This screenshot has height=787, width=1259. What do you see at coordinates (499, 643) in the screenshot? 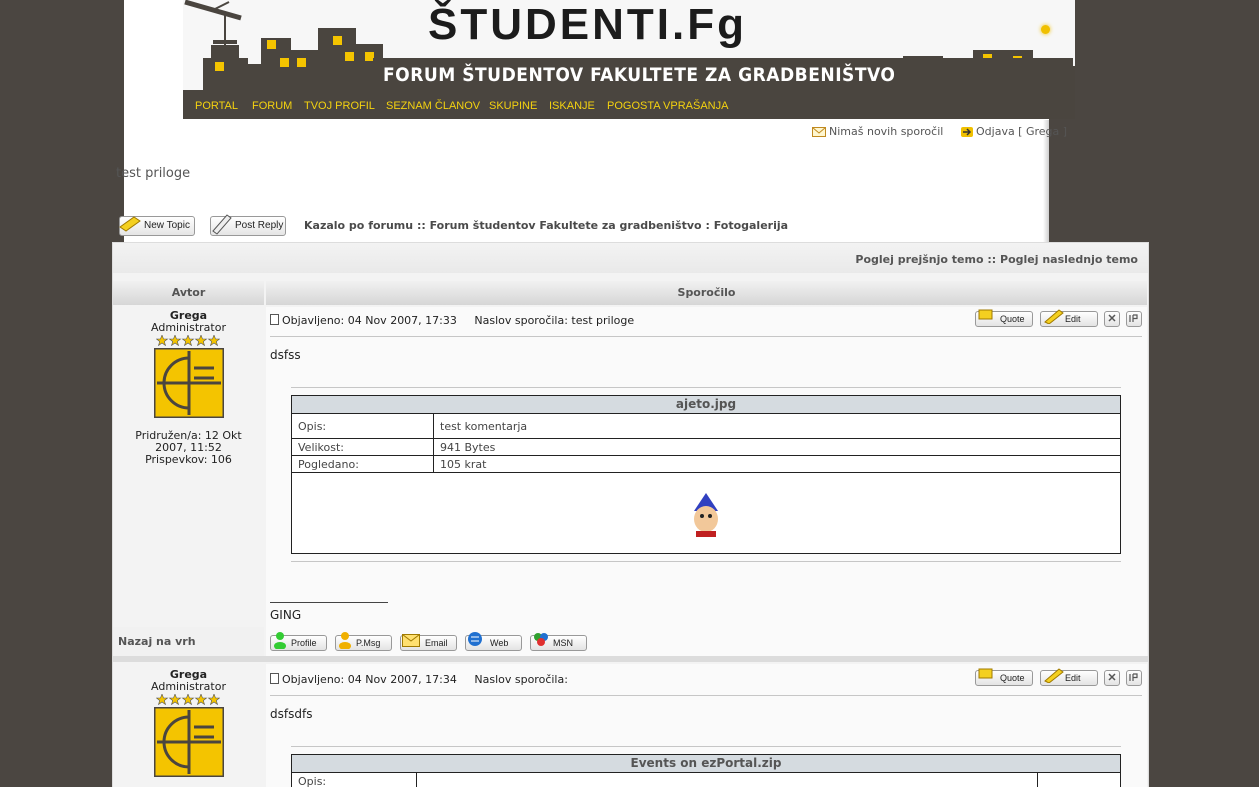
I see `web-label: Web` at bounding box center [499, 643].